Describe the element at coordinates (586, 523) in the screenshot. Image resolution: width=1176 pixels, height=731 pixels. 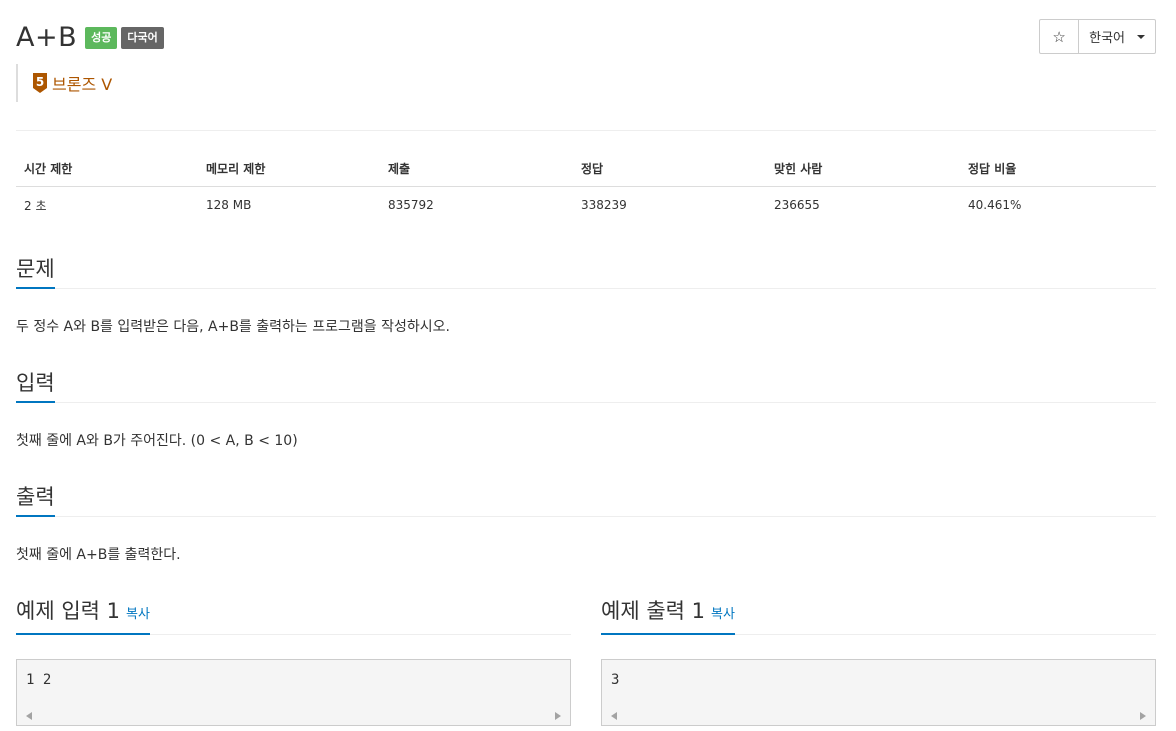
I see `output-section: 출력 첫째 줄에 A+B를 출력한다.` at that location.